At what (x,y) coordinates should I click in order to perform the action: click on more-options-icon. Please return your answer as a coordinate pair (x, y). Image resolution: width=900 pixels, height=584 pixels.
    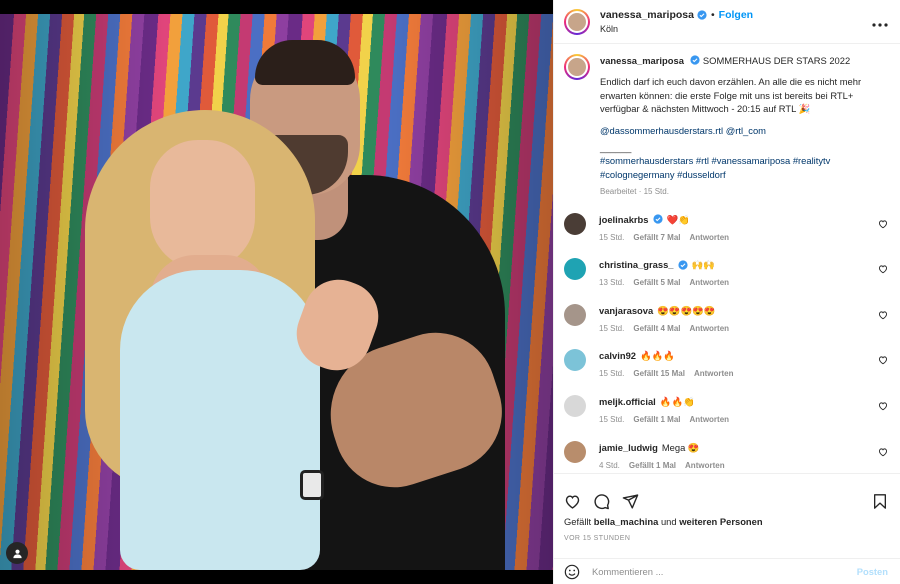
    Looking at the image, I should click on (880, 22).